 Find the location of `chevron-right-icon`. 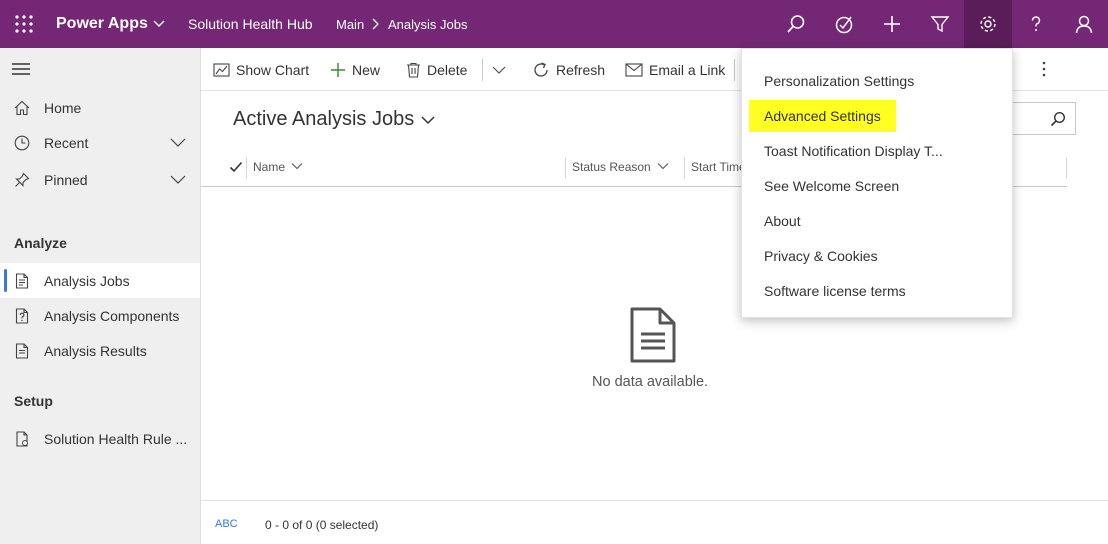

chevron-right-icon is located at coordinates (376, 26).